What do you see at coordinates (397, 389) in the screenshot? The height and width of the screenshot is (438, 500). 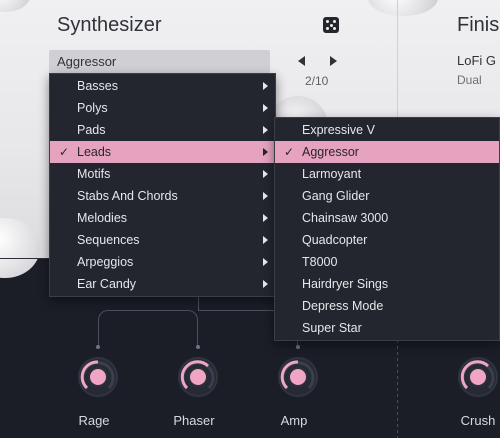 I see `dashed-divider` at bounding box center [397, 389].